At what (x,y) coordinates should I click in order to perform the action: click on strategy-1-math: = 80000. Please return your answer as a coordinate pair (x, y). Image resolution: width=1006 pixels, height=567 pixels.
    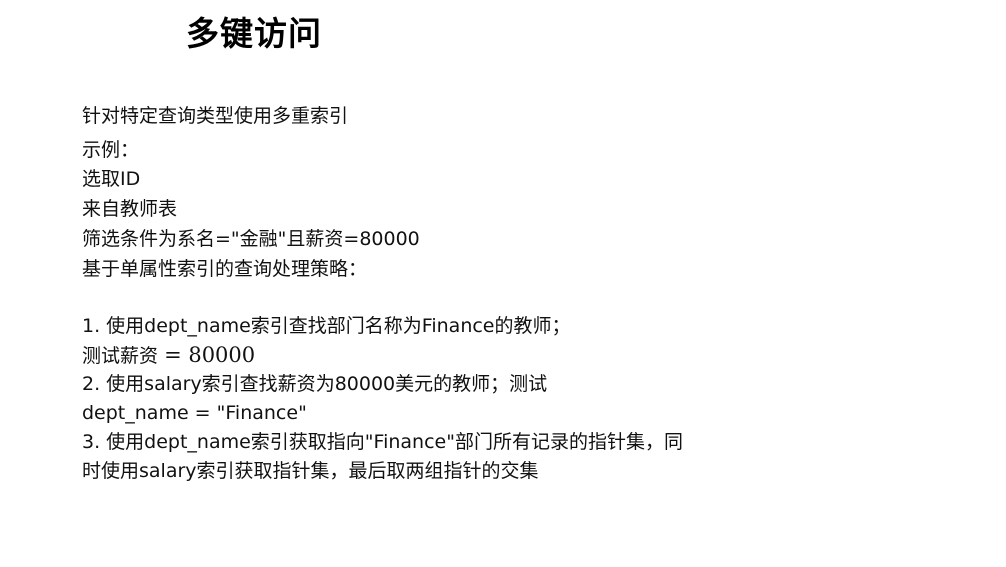
    Looking at the image, I should click on (210, 355).